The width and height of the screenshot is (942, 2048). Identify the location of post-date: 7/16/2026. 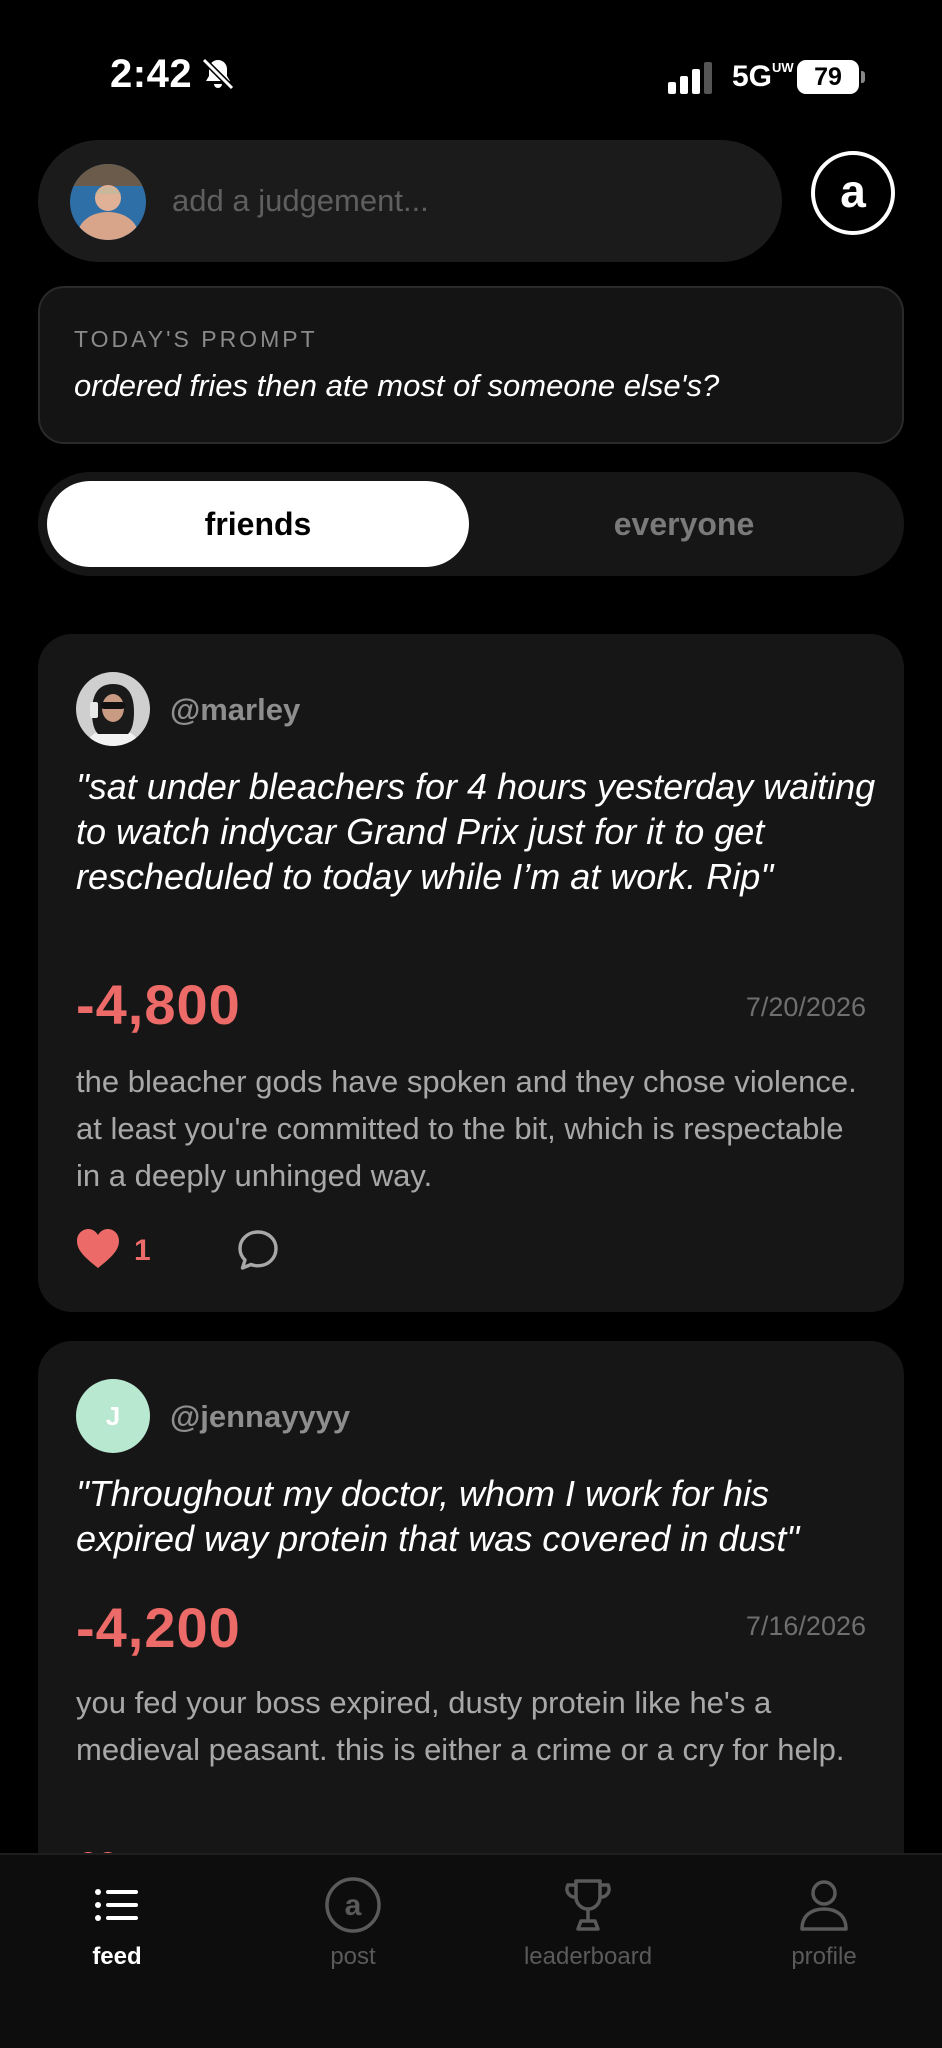
(805, 1626).